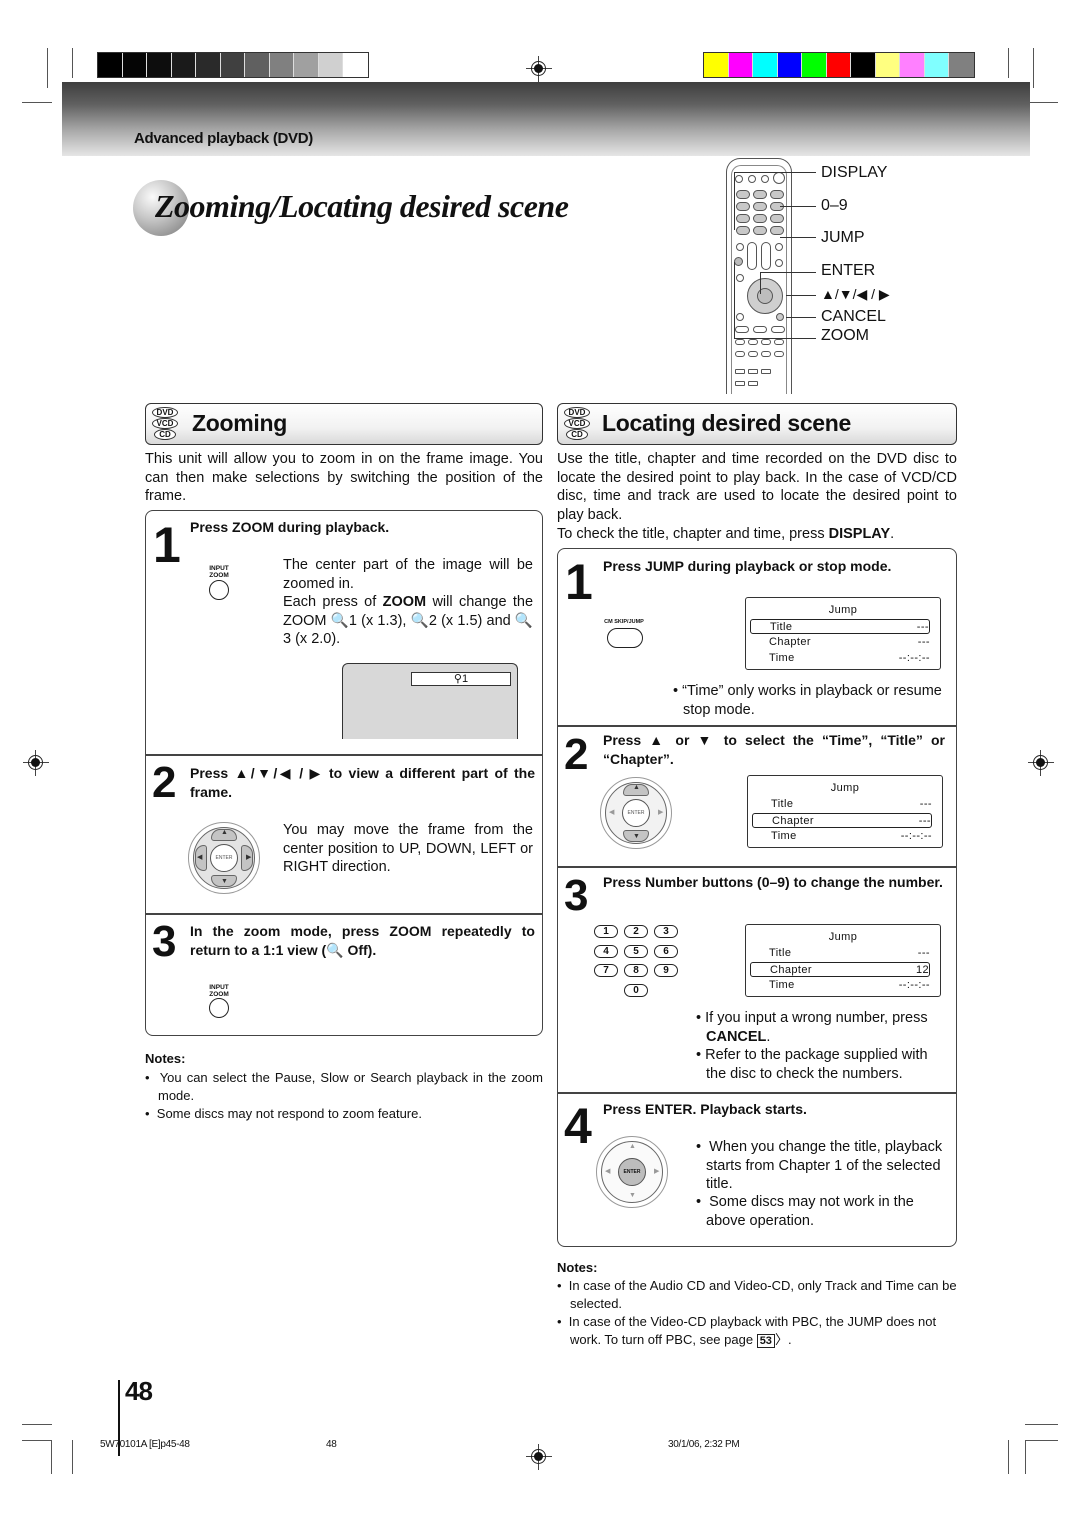 This screenshot has width=1080, height=1528. Describe the element at coordinates (845, 335) in the screenshot. I see `remote-label-zoom: ZOOM` at that location.